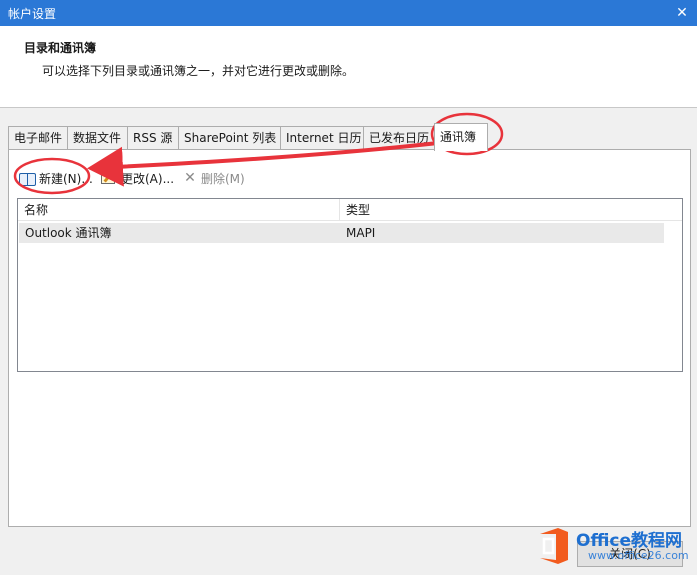 The height and width of the screenshot is (575, 697). Describe the element at coordinates (153, 138) in the screenshot. I see `tab-rss-feeds: RSS 源` at that location.